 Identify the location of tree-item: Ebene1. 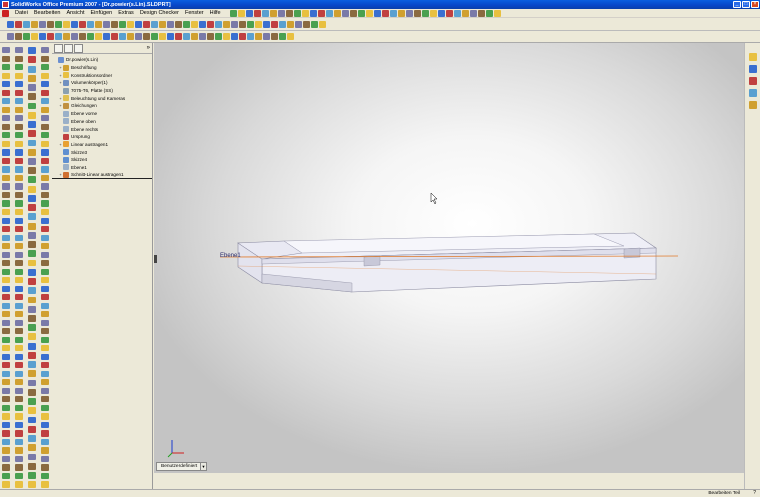
(102, 168).